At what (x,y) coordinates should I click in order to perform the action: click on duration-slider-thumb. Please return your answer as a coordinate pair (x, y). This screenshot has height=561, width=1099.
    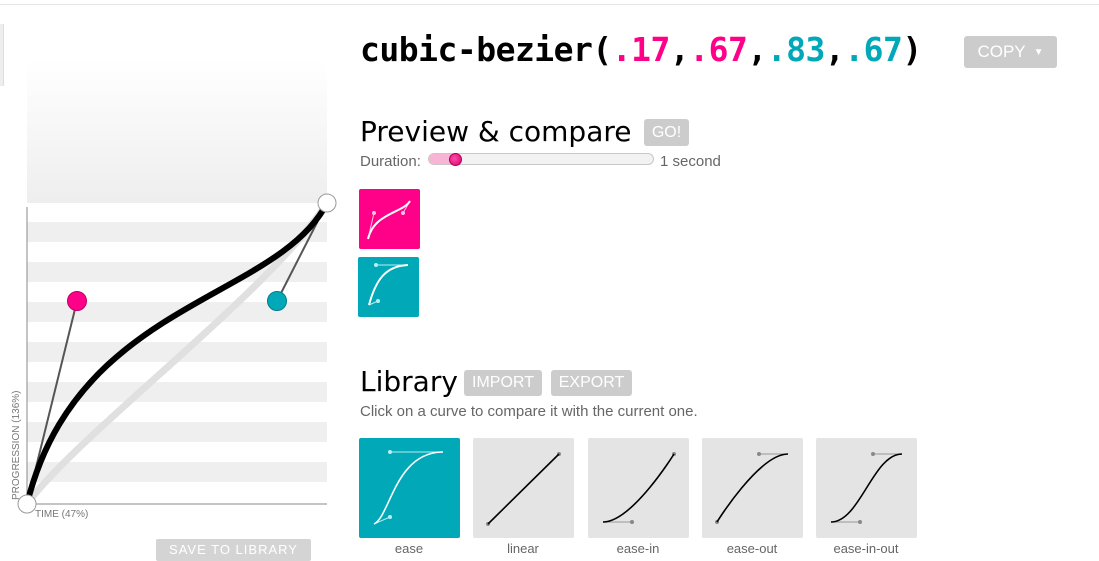
    Looking at the image, I should click on (455, 159).